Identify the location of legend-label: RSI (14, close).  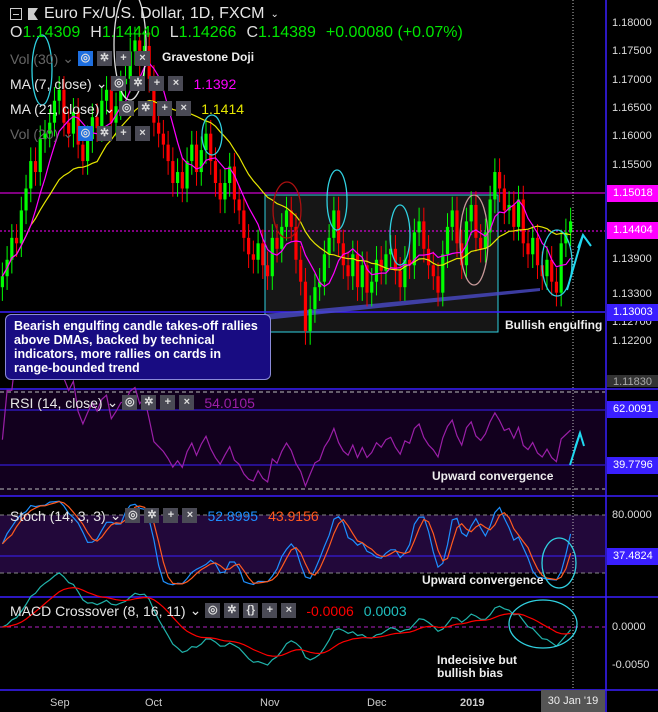
(56, 402).